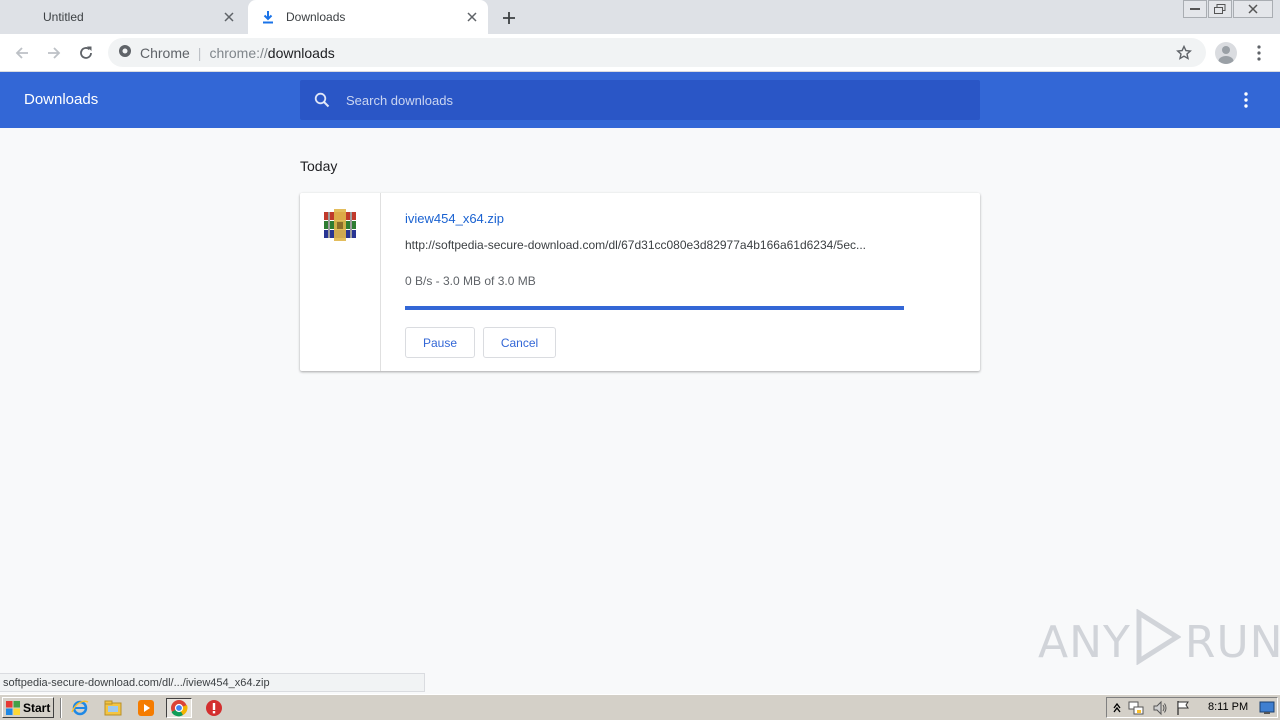 The image size is (1280, 720). Describe the element at coordinates (22, 53) in the screenshot. I see `back-button` at that location.